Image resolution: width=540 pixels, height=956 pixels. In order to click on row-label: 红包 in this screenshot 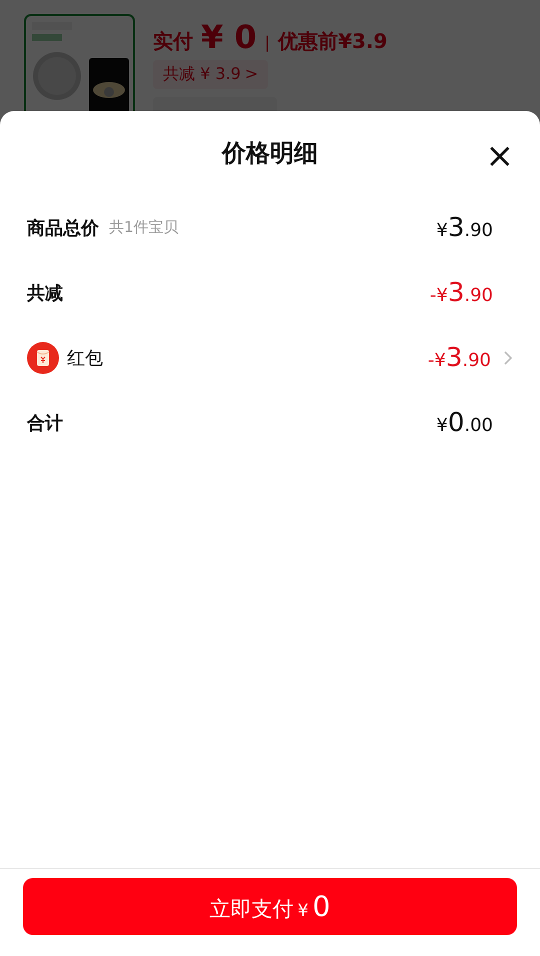, I will do `click(85, 358)`.